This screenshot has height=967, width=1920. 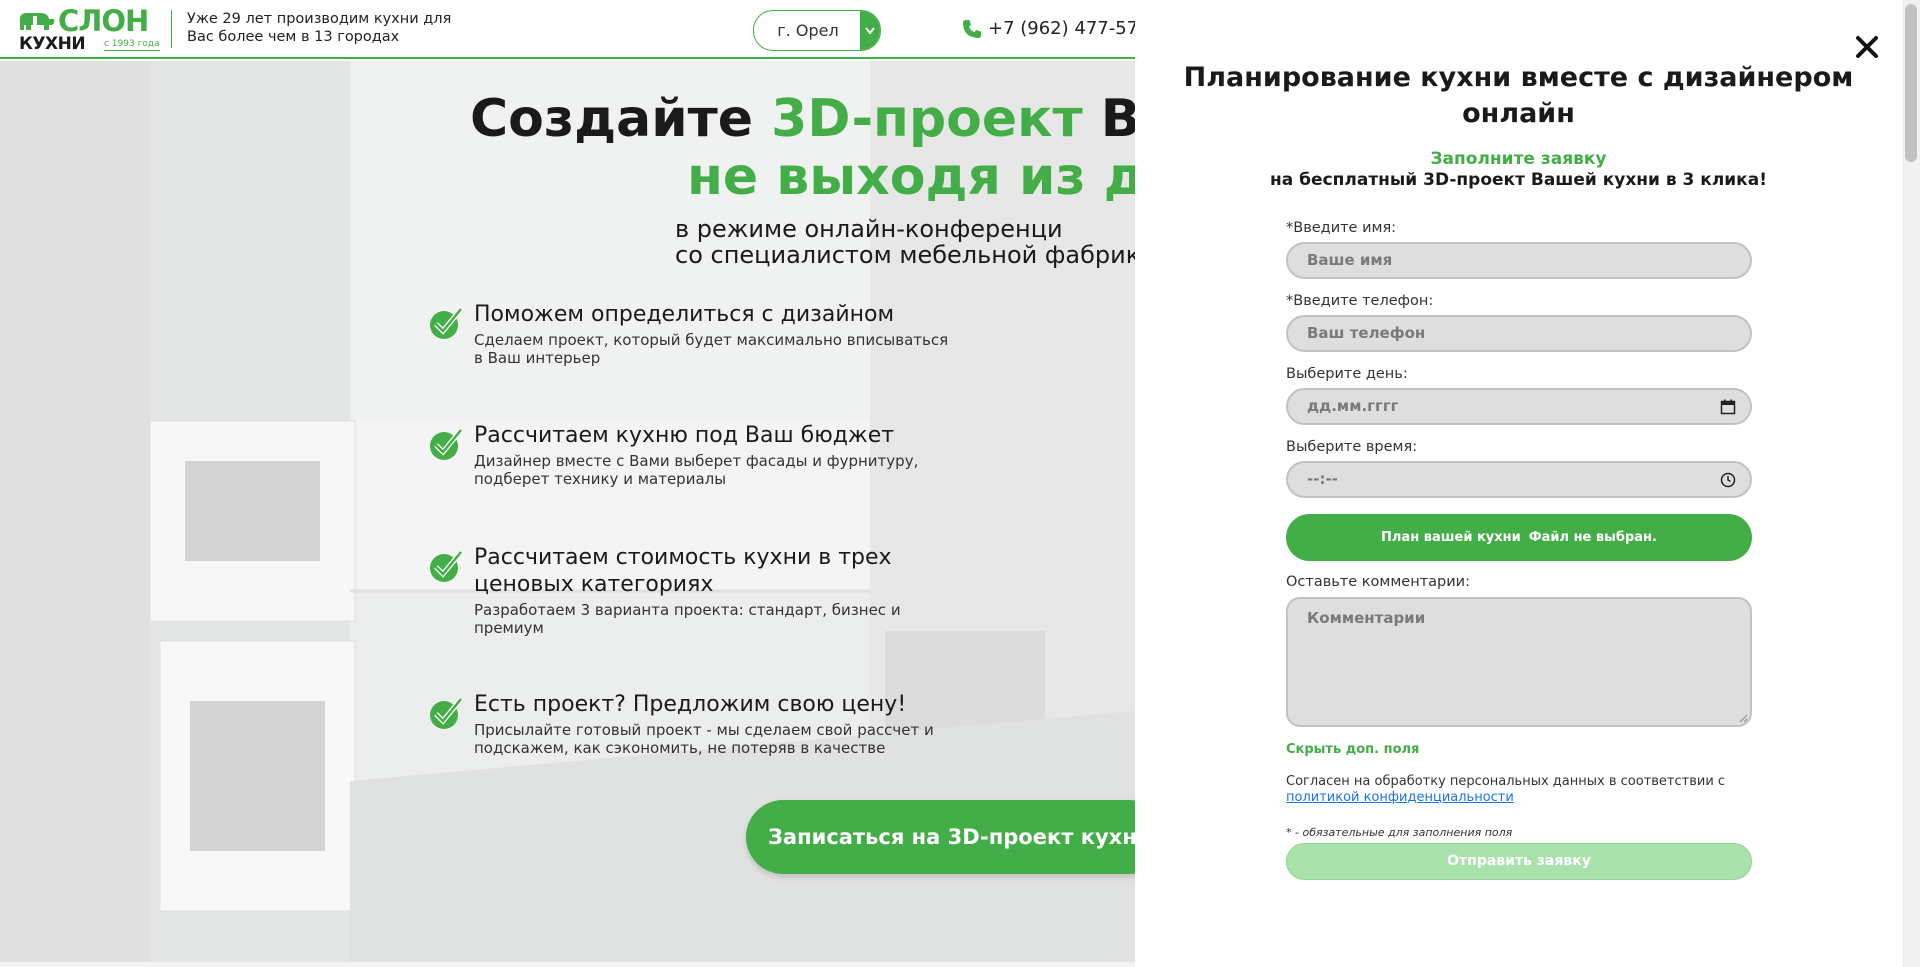 I want to click on resize-grip-icon, so click(x=1743, y=718).